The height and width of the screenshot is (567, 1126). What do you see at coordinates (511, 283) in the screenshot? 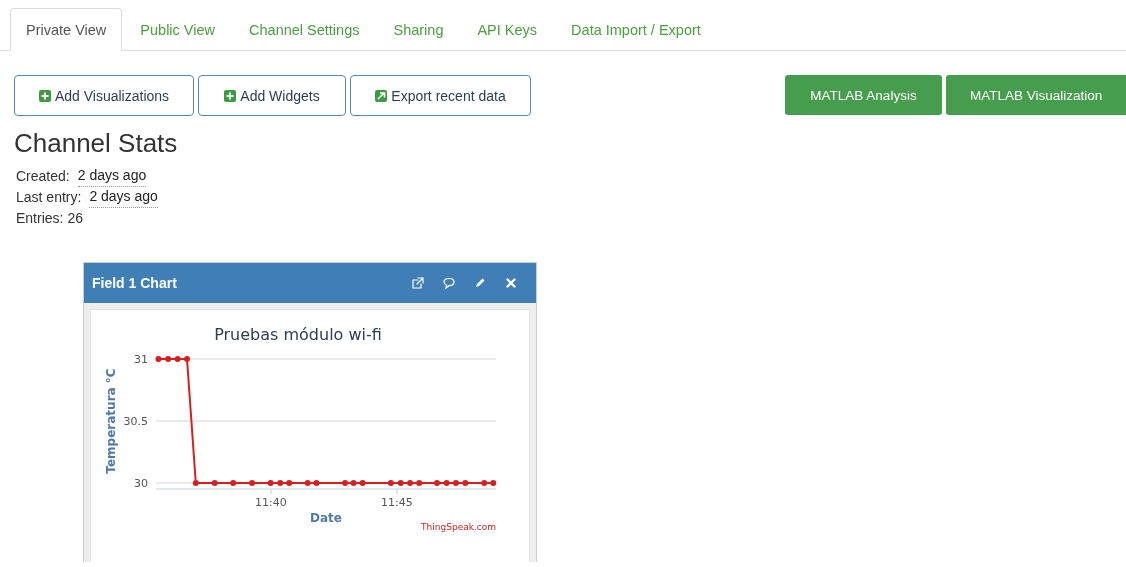
I see `close-icon` at bounding box center [511, 283].